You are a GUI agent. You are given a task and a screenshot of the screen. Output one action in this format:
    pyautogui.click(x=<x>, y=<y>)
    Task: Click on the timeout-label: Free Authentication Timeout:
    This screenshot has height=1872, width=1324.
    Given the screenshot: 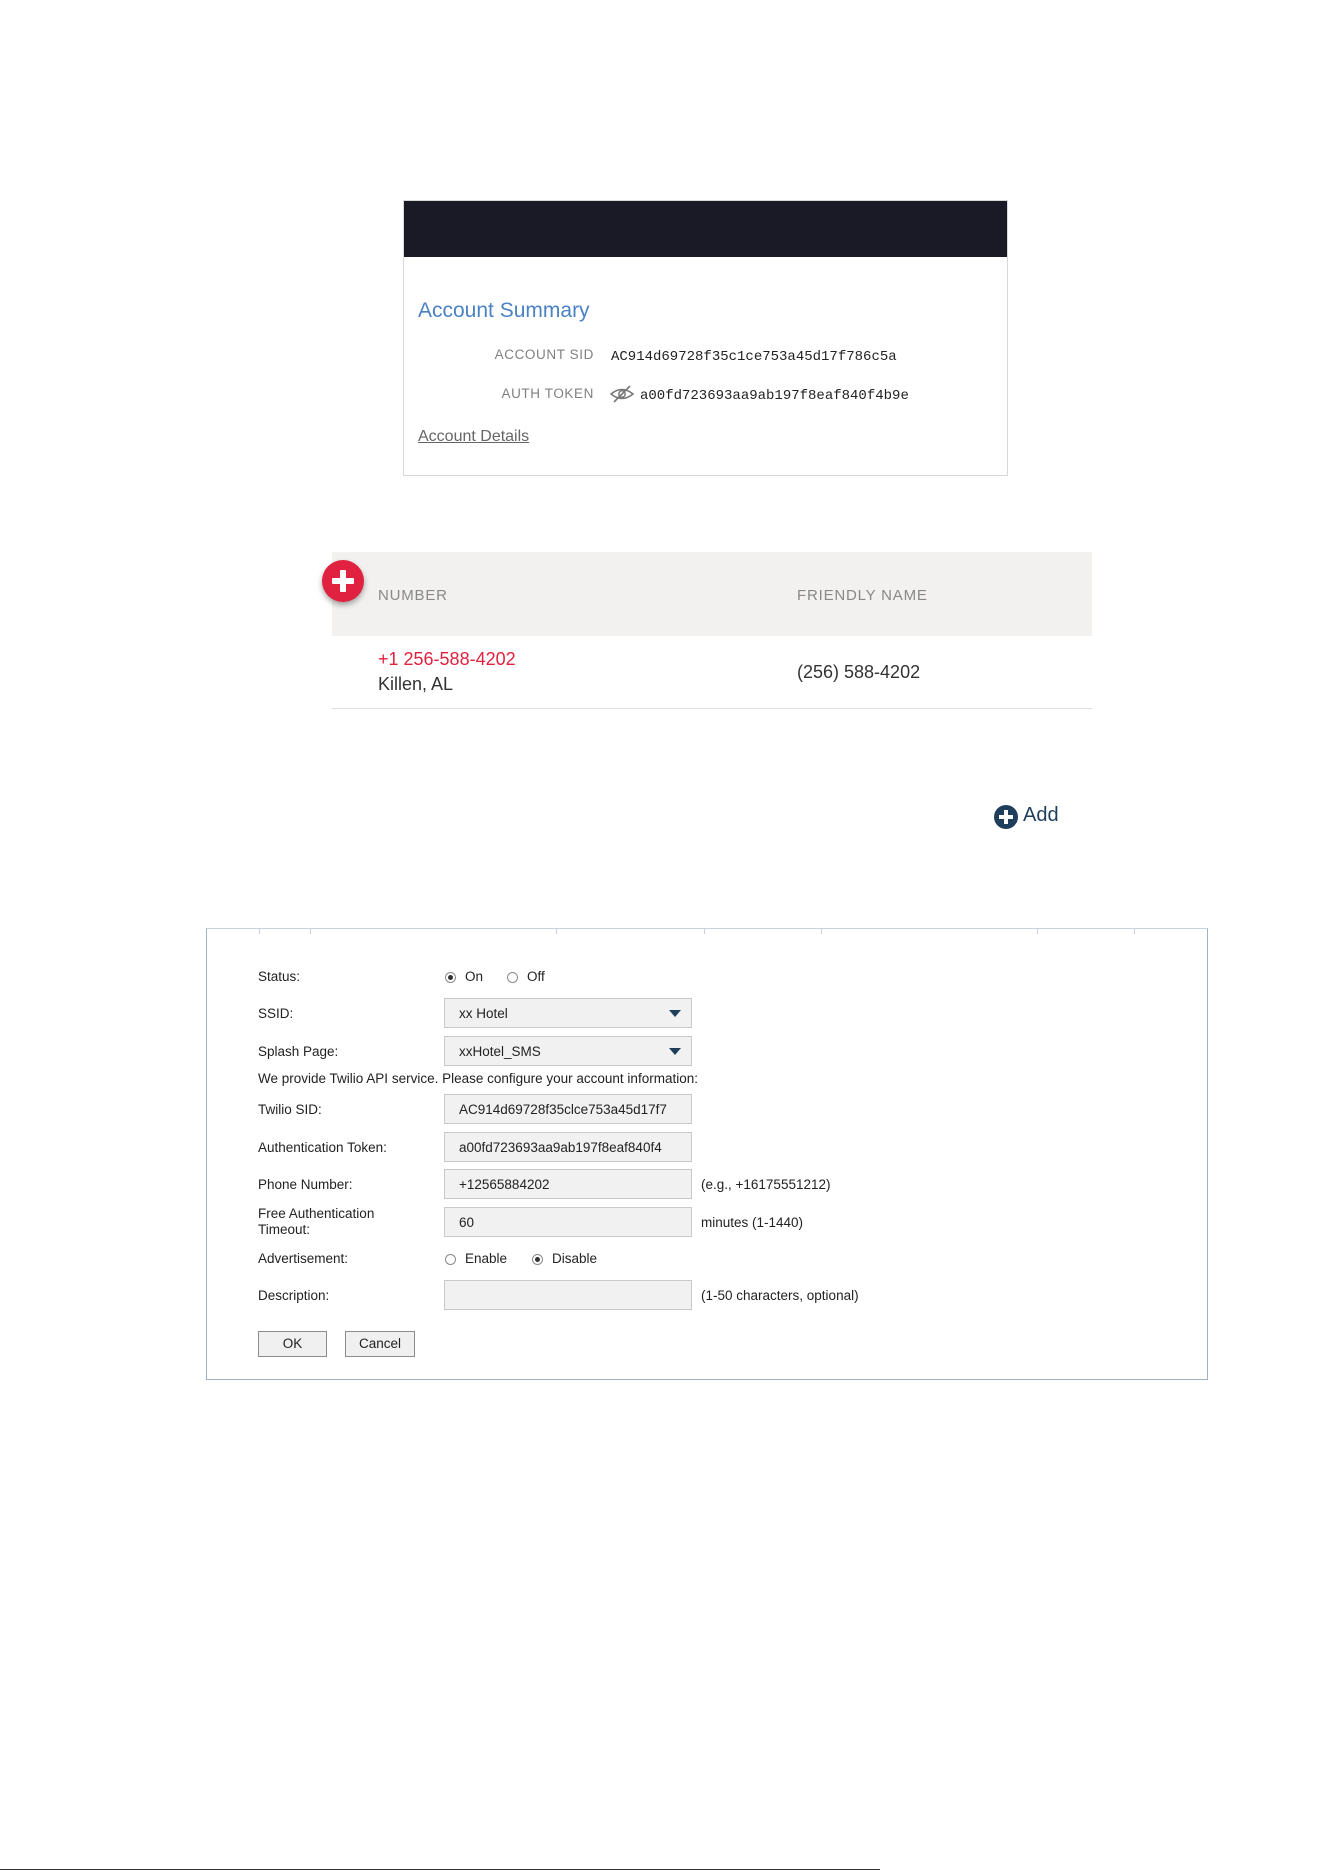 What is the action you would take?
    pyautogui.click(x=316, y=1222)
    